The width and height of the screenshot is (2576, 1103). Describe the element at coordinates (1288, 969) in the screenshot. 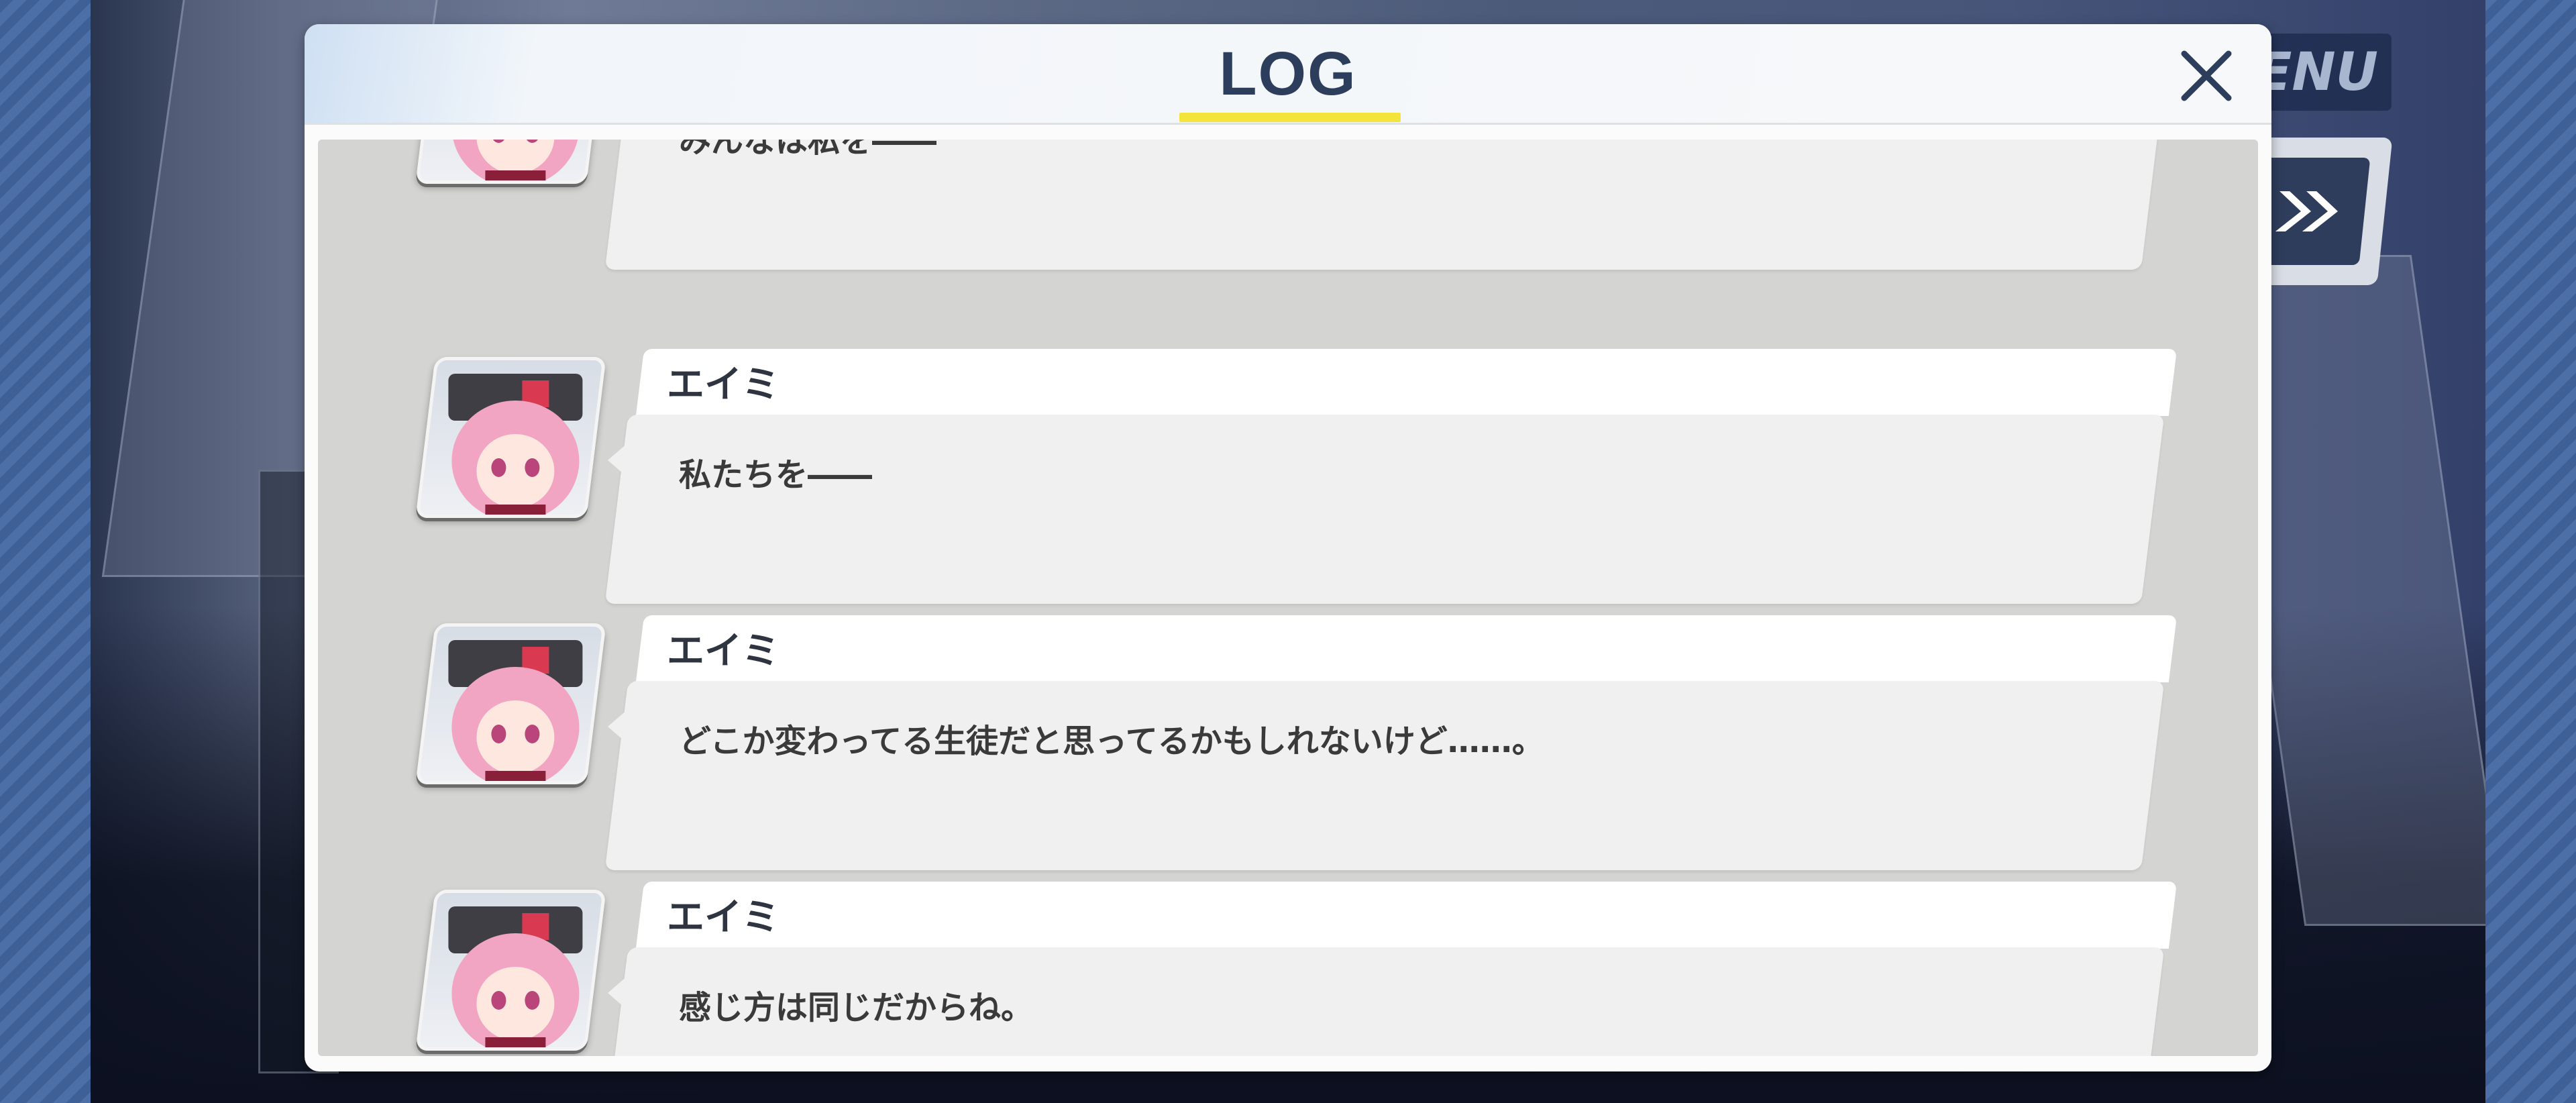

I see `log-entry: エイミ 感じ方は同じだからね。` at that location.